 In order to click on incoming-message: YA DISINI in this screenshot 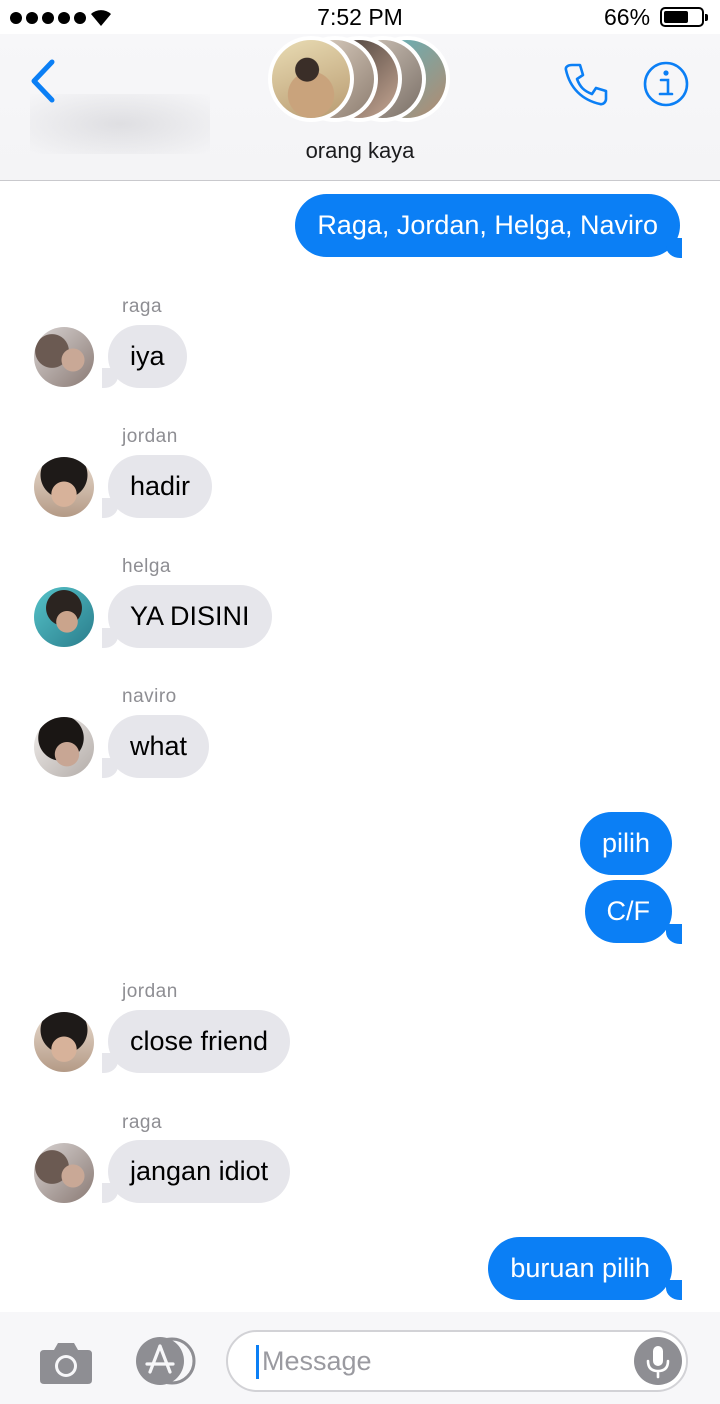, I will do `click(190, 616)`.